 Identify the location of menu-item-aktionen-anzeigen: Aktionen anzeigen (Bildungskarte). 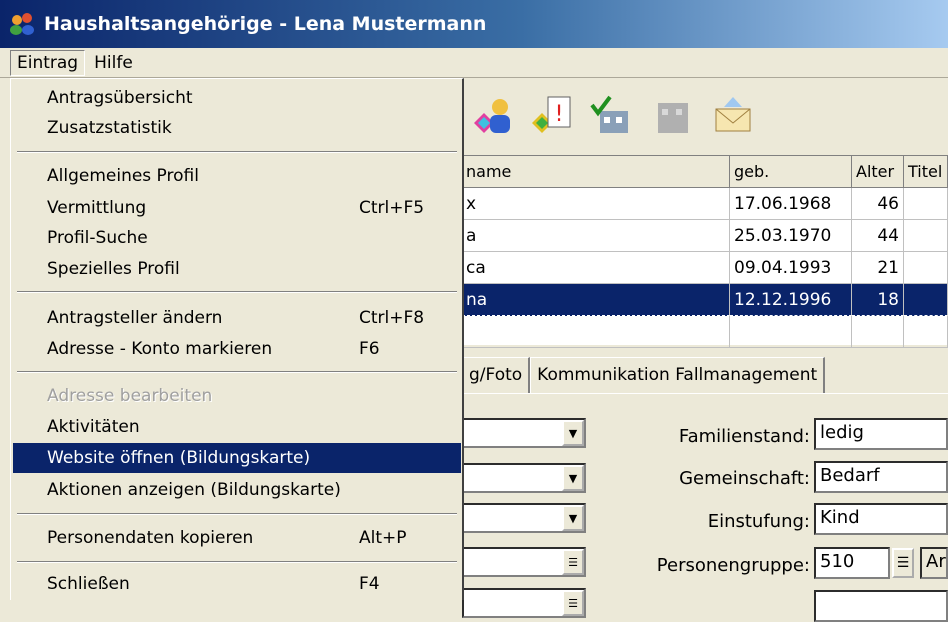
(237, 490).